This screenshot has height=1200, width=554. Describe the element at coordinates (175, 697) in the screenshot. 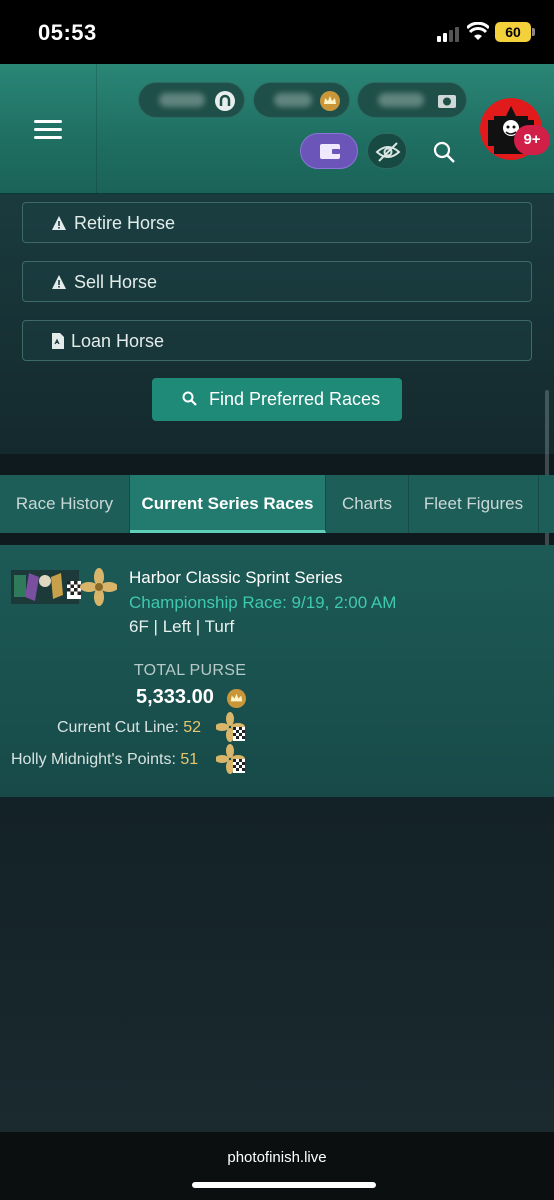

I see `total-purse-value: 5,333.00` at that location.